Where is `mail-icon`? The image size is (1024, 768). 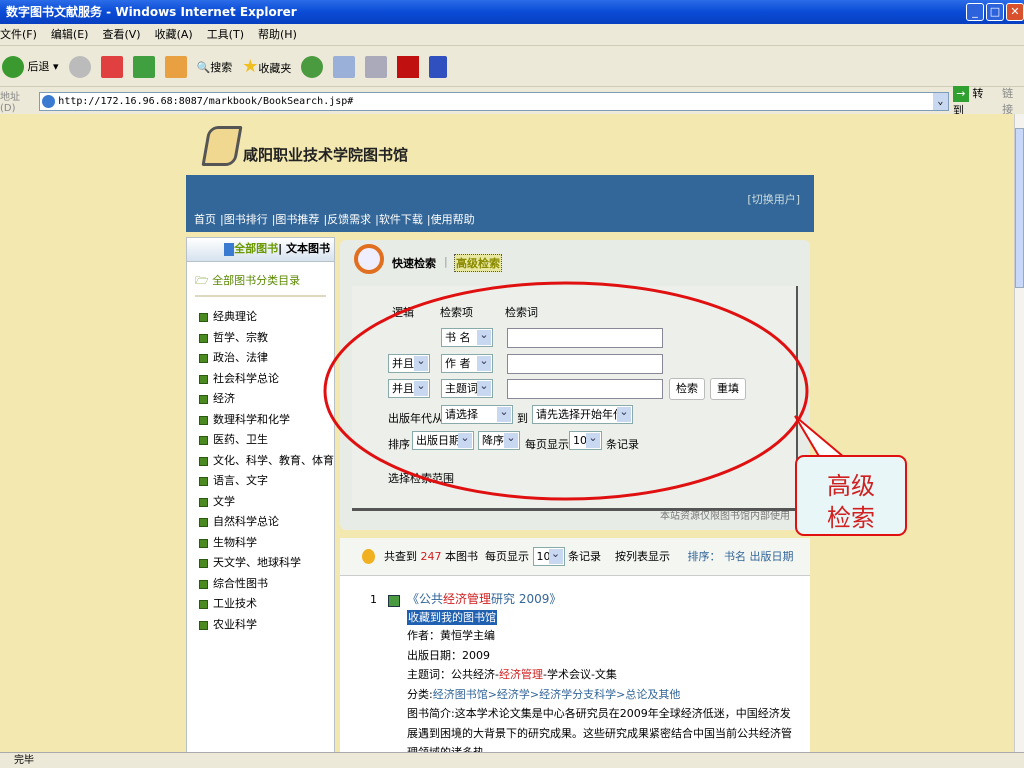
mail-icon is located at coordinates (344, 66).